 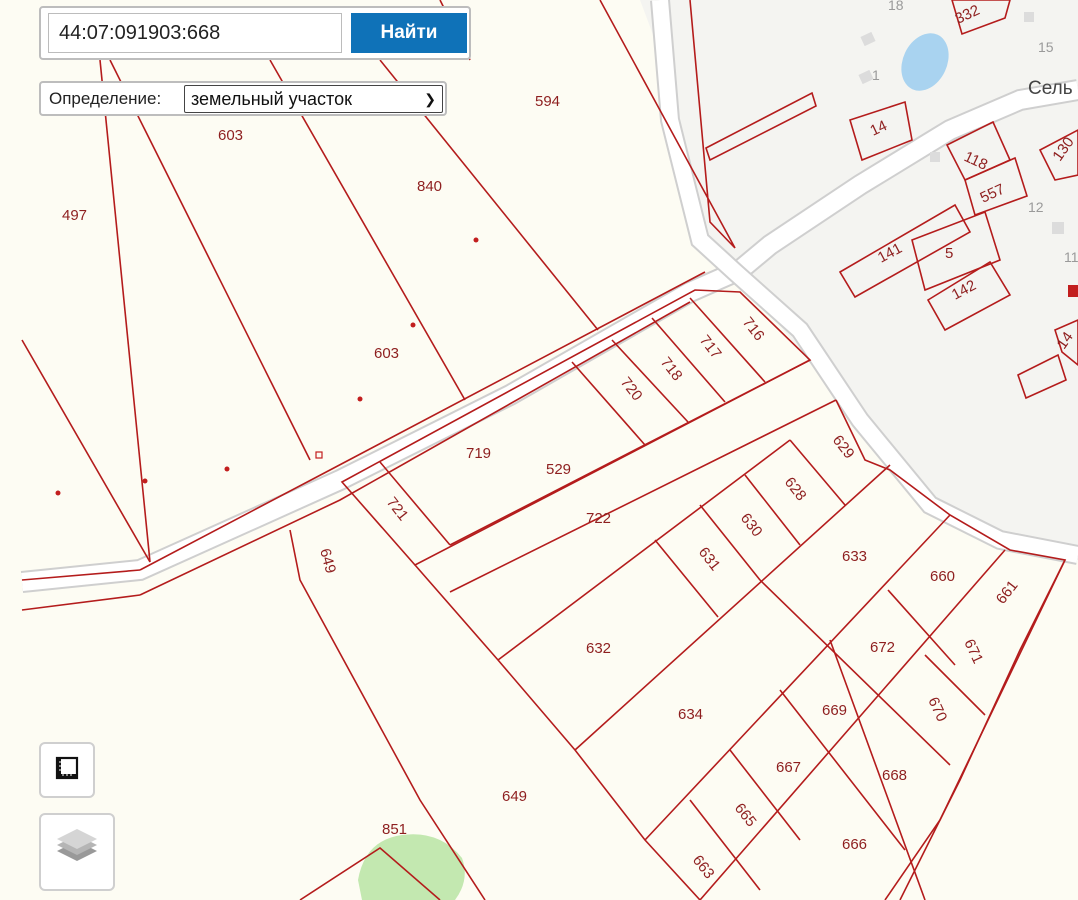 I want to click on parcel-label: 632, so click(x=598, y=648).